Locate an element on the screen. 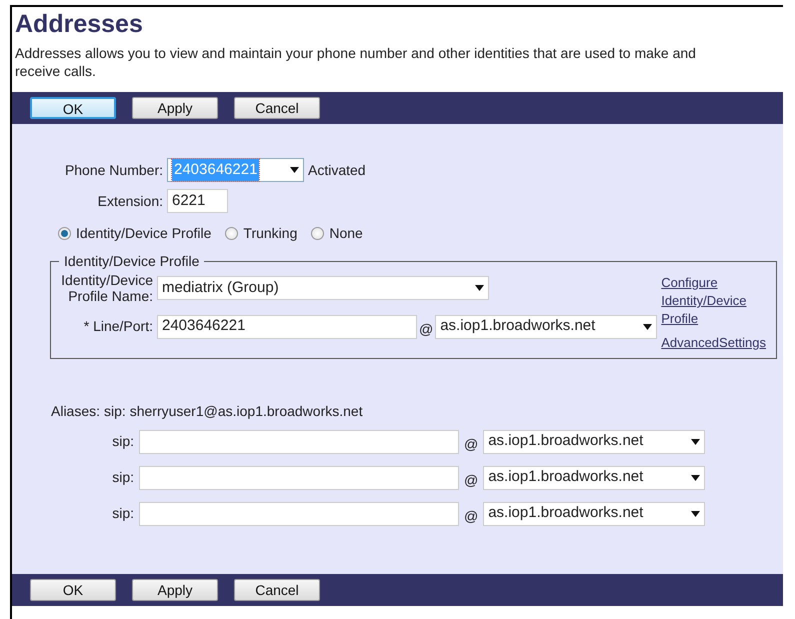  radio-label: None is located at coordinates (346, 233).